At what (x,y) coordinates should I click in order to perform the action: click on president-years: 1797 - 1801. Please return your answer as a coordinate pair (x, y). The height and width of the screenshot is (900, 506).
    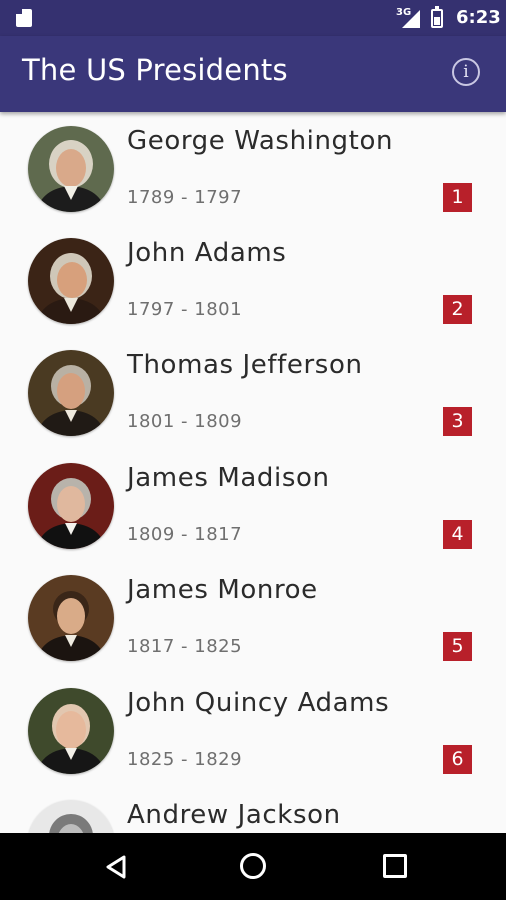
    Looking at the image, I should click on (185, 309).